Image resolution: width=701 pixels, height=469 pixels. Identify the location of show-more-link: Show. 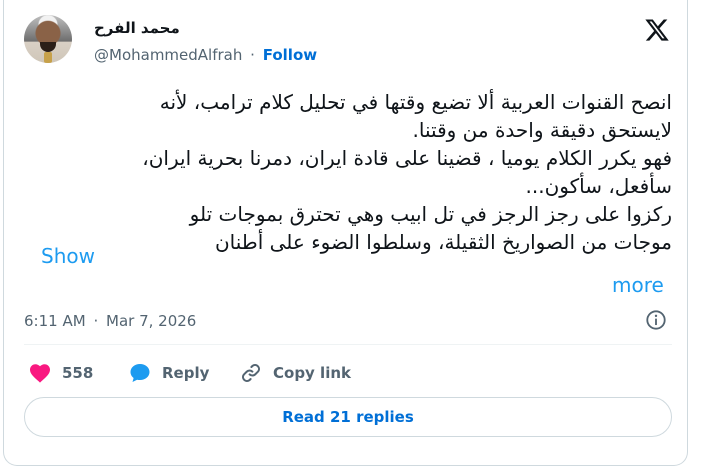
(71, 256).